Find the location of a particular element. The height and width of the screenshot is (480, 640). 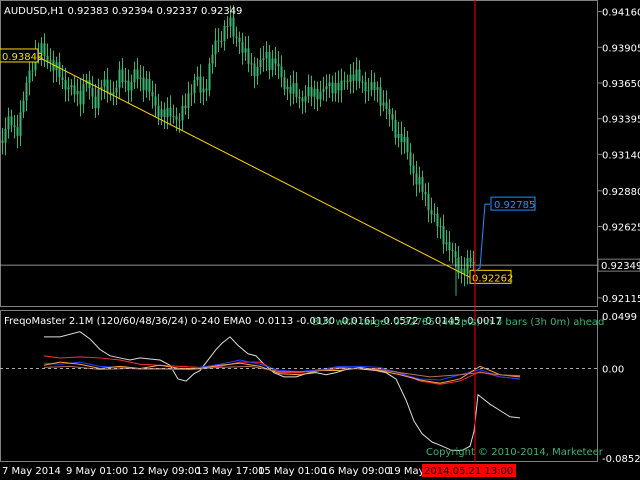

price-tick-label: 0.93140 is located at coordinates (621, 155).